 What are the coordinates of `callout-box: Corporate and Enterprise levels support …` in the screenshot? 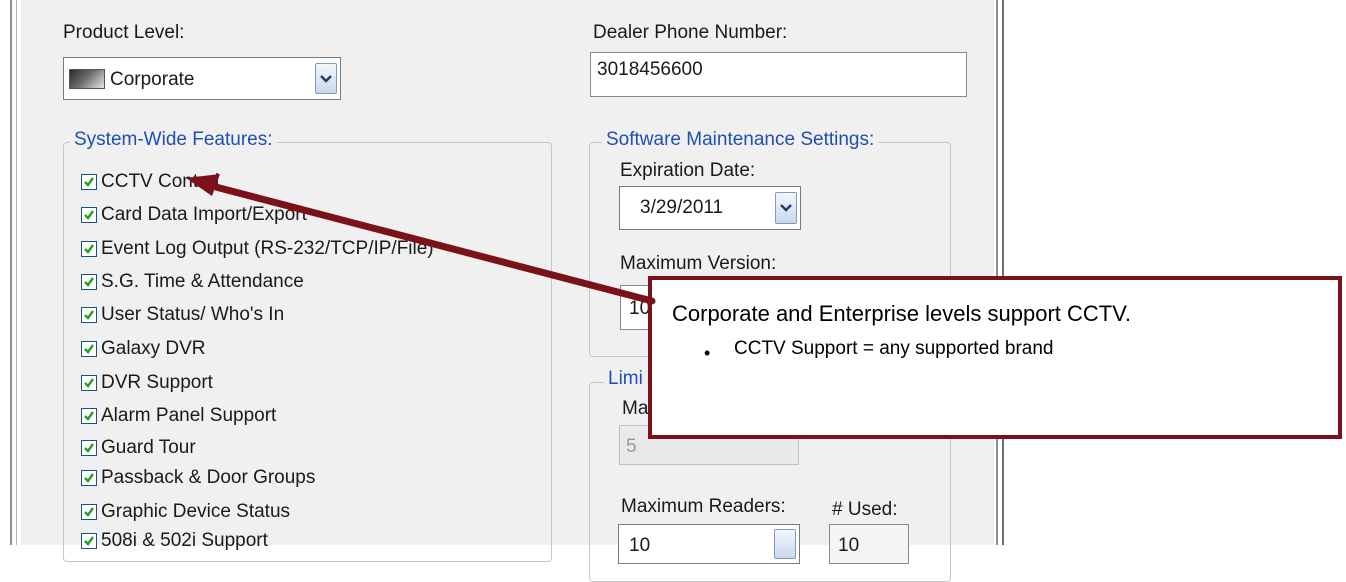 It's located at (995, 357).